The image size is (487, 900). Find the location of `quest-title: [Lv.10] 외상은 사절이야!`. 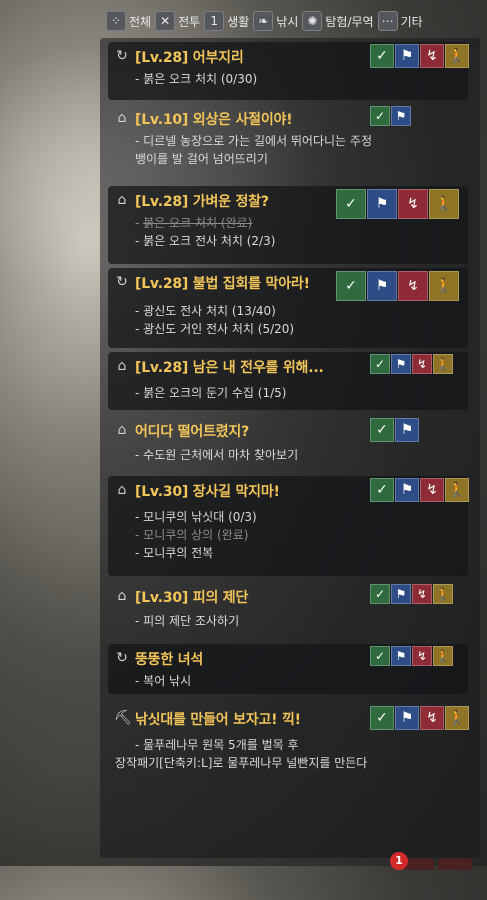

quest-title: [Lv.10] 외상은 사절이야! is located at coordinates (214, 120).